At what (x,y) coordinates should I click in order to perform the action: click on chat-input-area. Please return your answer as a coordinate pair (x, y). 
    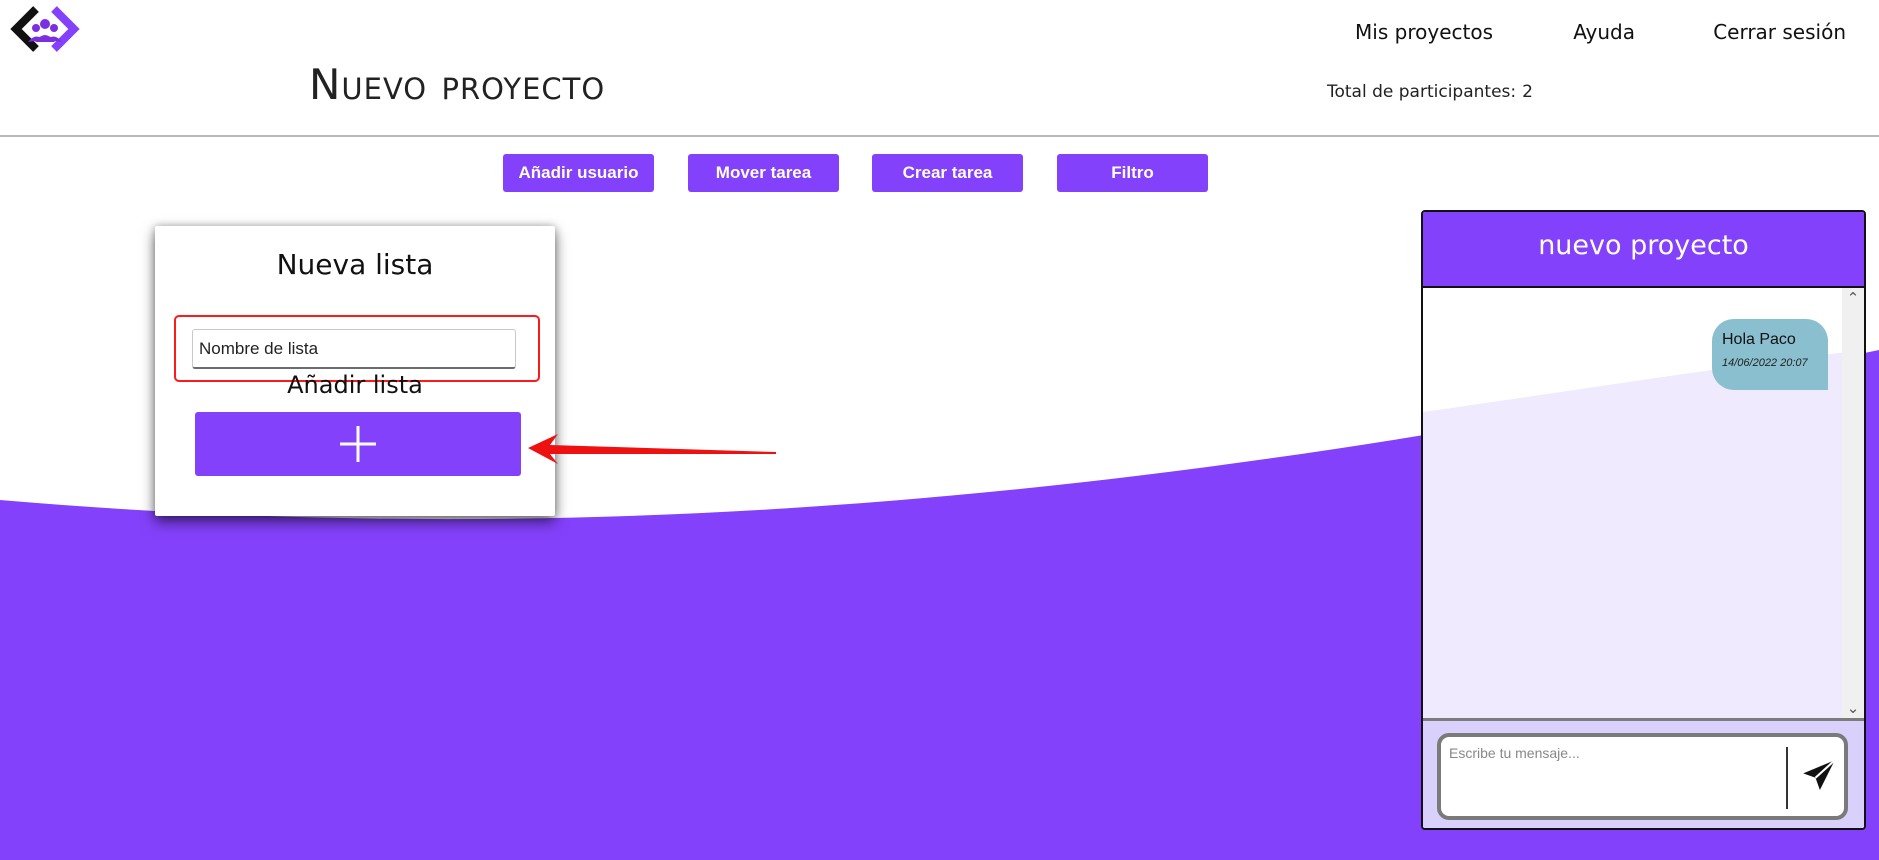
    Looking at the image, I should click on (1643, 773).